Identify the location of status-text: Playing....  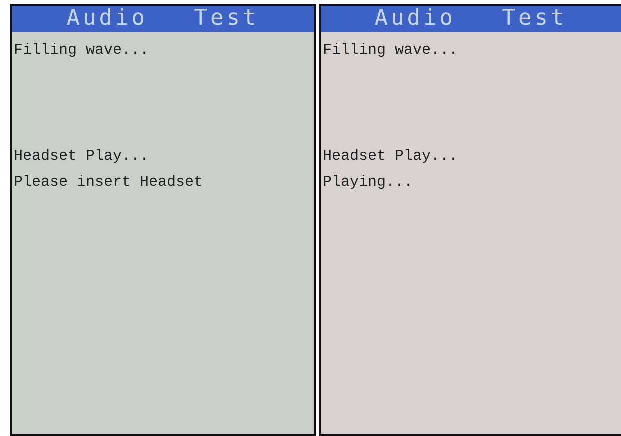
(368, 183).